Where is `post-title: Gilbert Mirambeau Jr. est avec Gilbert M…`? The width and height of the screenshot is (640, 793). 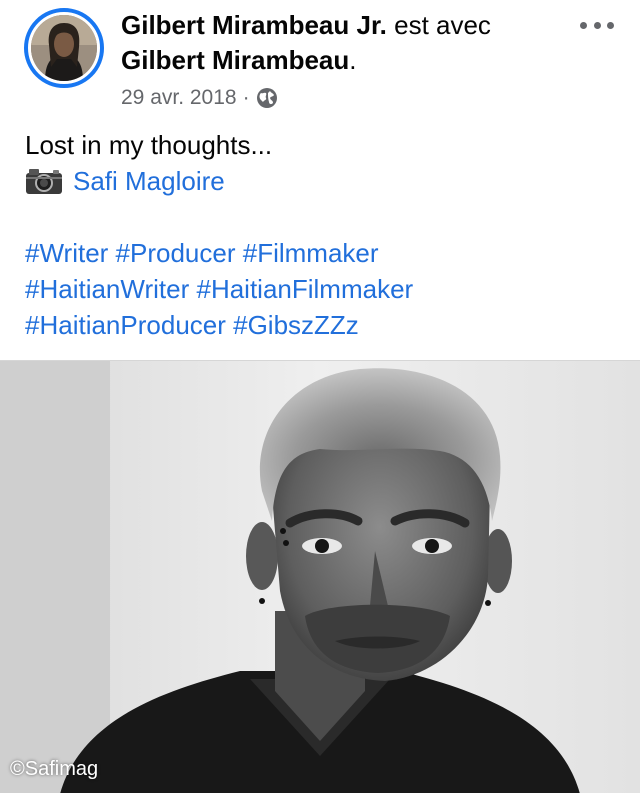
post-title: Gilbert Mirambeau Jr. est avec Gilbert M… is located at coordinates (341, 43).